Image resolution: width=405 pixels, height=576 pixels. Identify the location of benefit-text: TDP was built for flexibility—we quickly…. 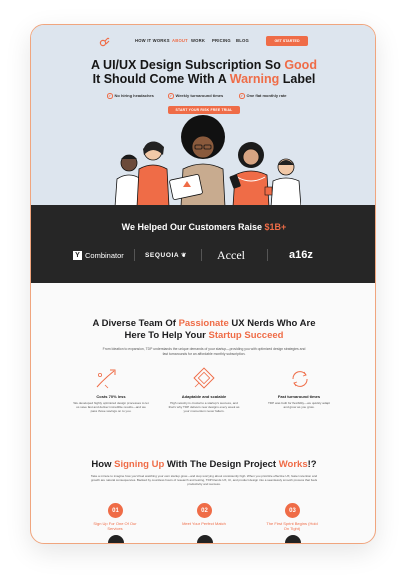
(298, 405).